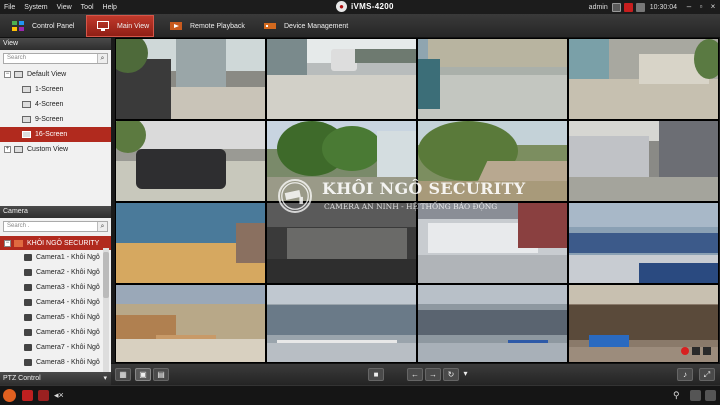  What do you see at coordinates (55, 212) in the screenshot?
I see `camera-panel-header: Camera` at bounding box center [55, 212].